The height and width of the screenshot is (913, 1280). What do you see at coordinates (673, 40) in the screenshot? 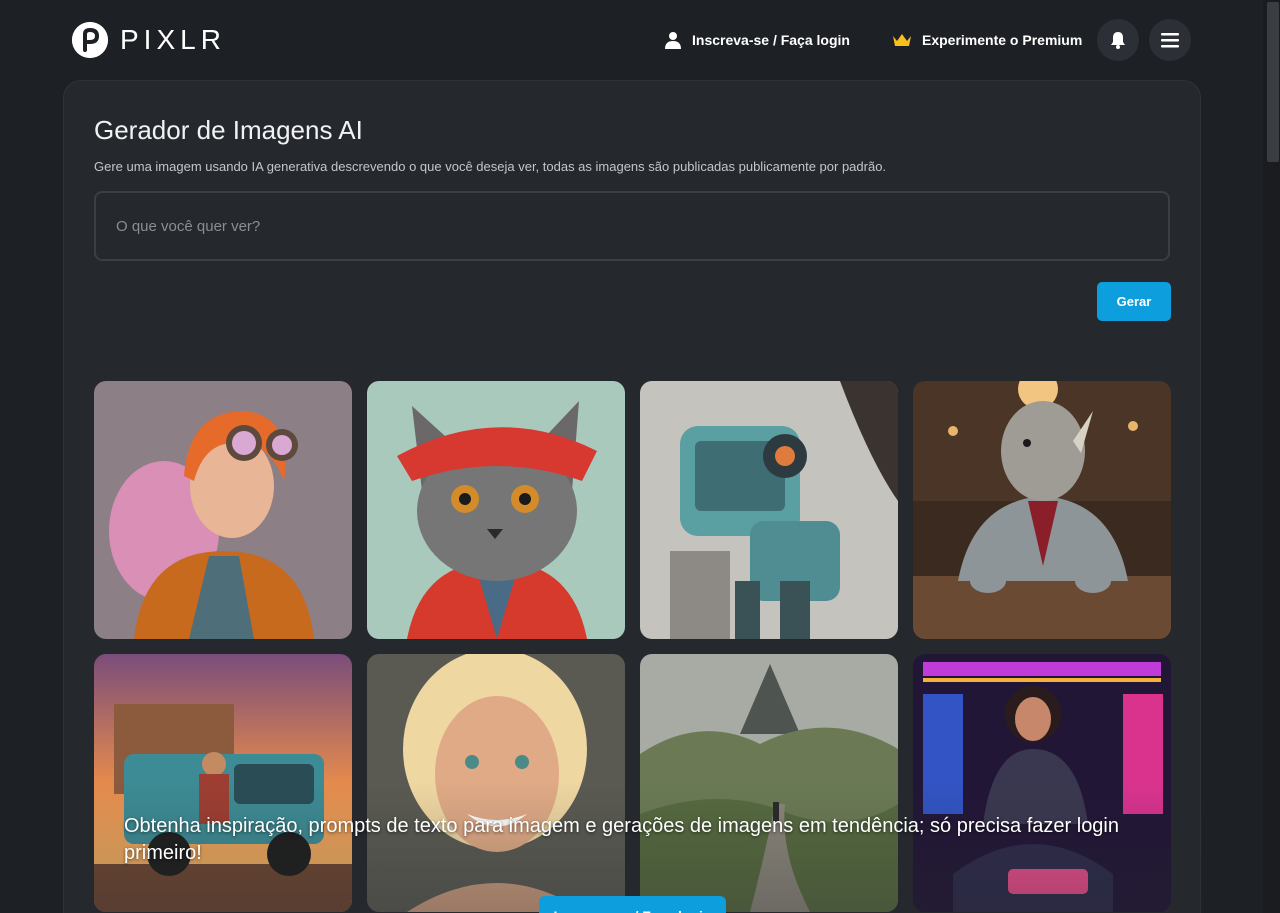
I see `user-icon` at bounding box center [673, 40].